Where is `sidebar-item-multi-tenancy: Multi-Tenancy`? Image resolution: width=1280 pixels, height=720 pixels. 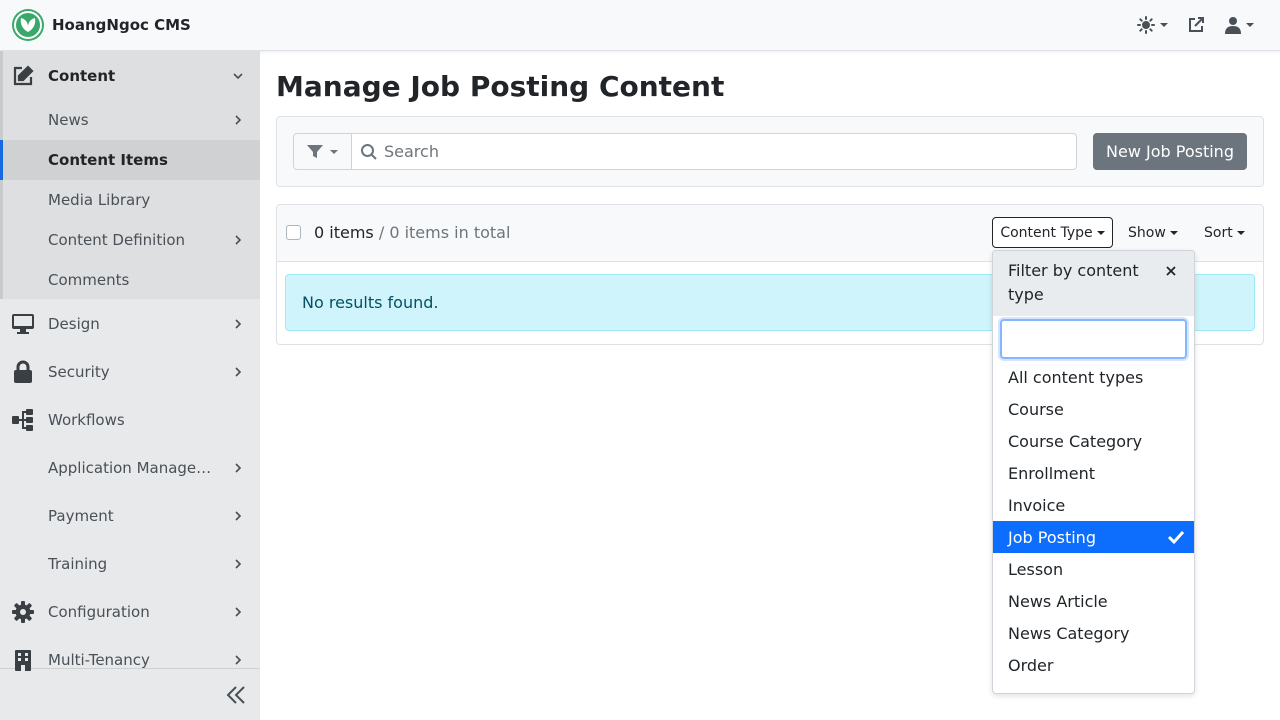 sidebar-item-multi-tenancy: Multi-Tenancy is located at coordinates (130, 660).